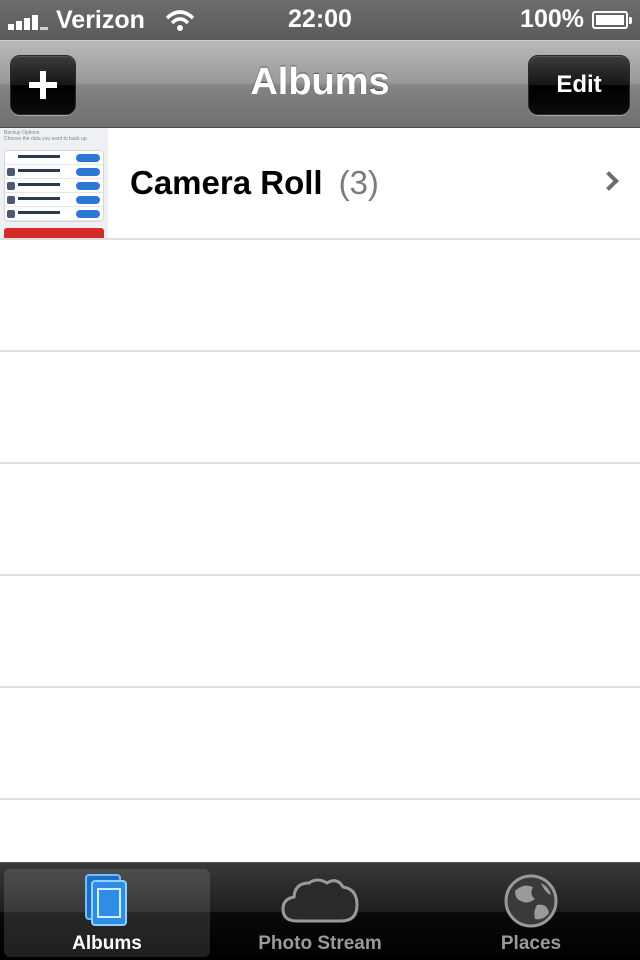  I want to click on album-name: Camera Roll, so click(226, 182).